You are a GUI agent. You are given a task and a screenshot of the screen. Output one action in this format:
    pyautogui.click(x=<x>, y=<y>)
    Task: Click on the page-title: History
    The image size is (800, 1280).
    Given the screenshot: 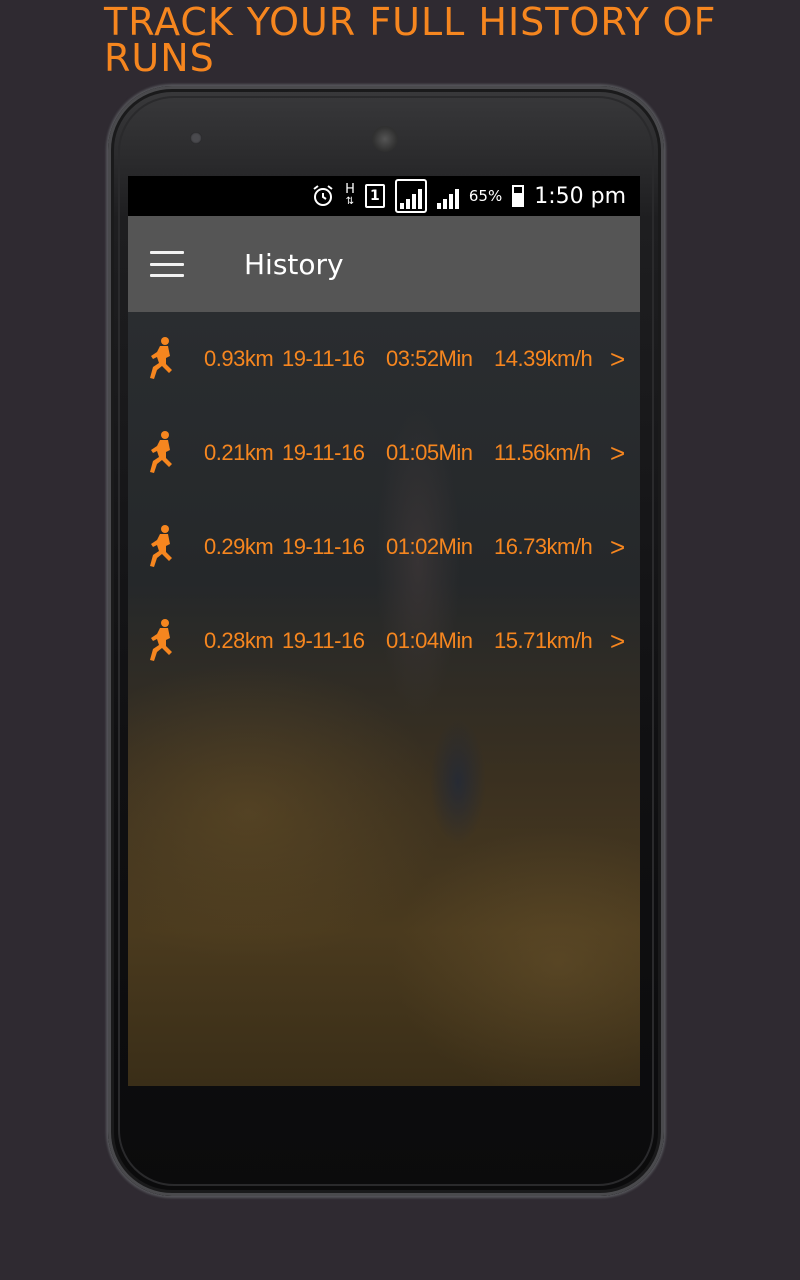 What is the action you would take?
    pyautogui.click(x=294, y=264)
    